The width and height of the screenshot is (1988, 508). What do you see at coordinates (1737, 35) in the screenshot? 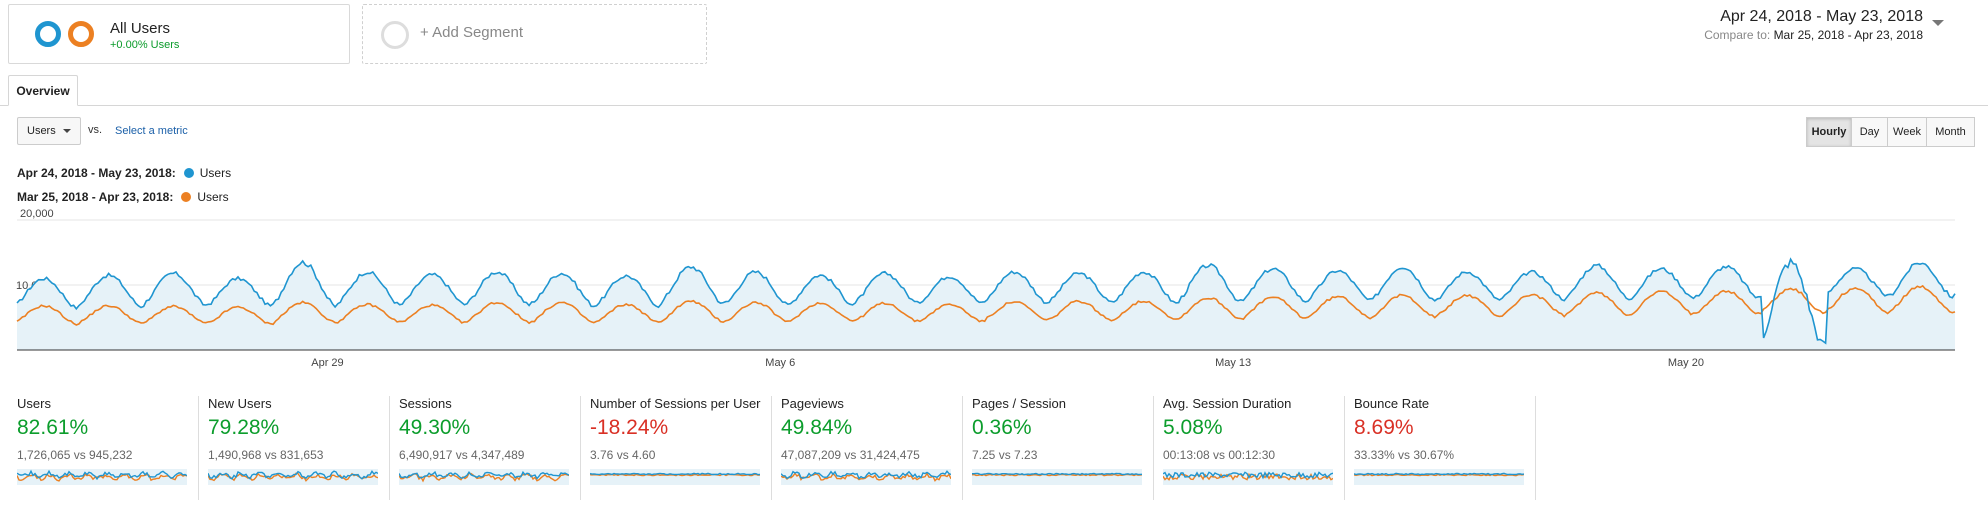
I see `compare-label: Compare to:` at bounding box center [1737, 35].